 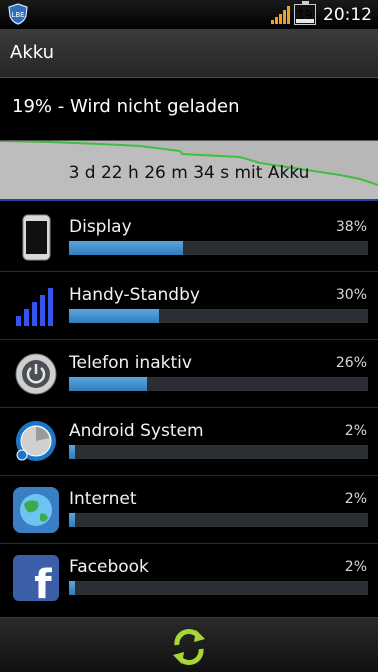 What do you see at coordinates (189, 510) in the screenshot?
I see `usage-row-internet: Internet 2%` at bounding box center [189, 510].